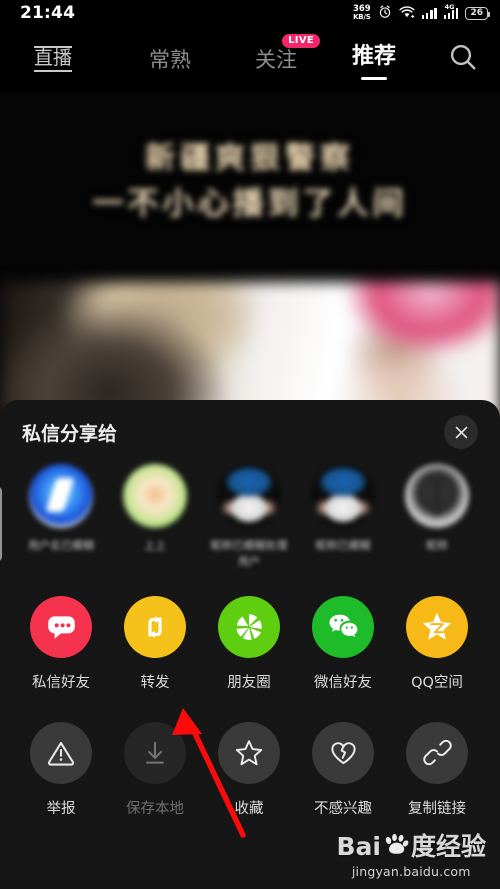 The image size is (500, 889). I want to click on status-icons: 369 KB/S 4G 26, so click(421, 13).